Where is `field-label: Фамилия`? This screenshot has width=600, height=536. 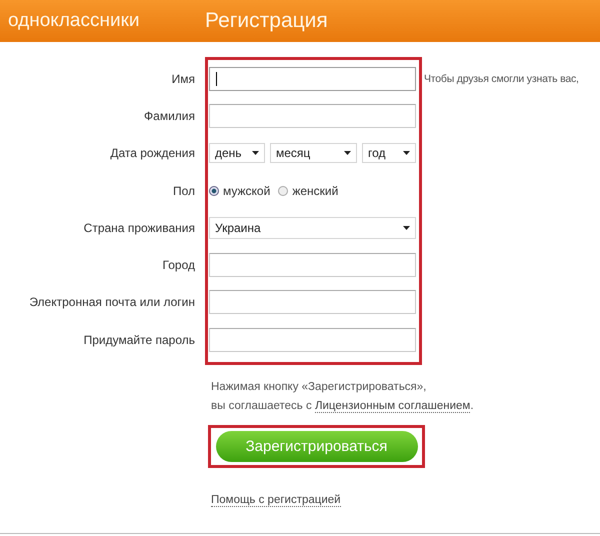 field-label: Фамилия is located at coordinates (169, 115).